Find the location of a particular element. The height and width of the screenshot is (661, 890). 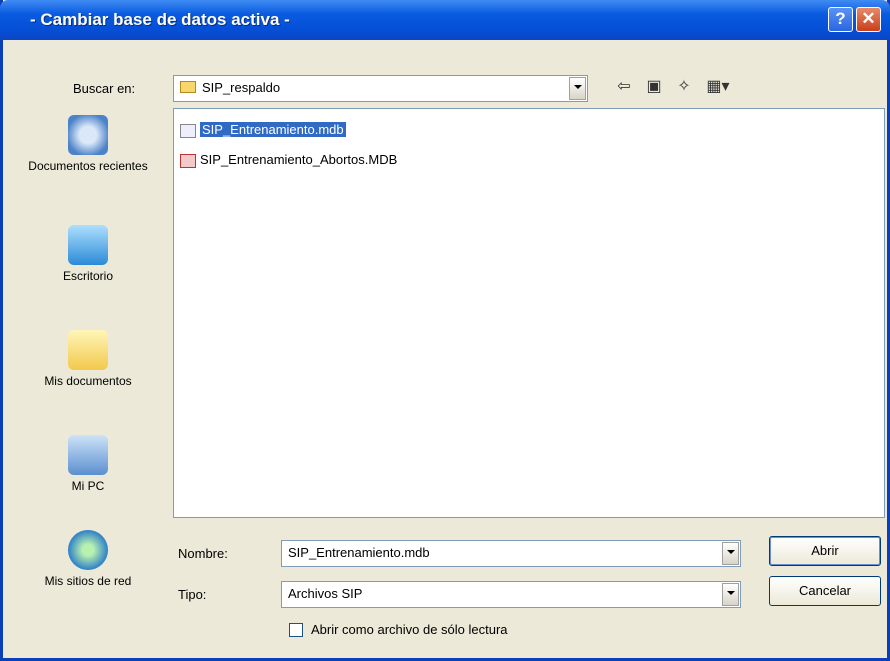

new-folder-icon: ✧ is located at coordinates (684, 87).